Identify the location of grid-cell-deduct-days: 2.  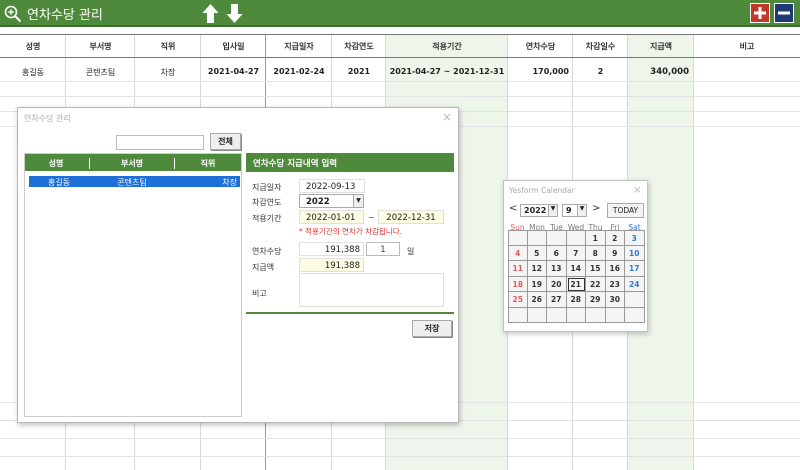
(600, 71).